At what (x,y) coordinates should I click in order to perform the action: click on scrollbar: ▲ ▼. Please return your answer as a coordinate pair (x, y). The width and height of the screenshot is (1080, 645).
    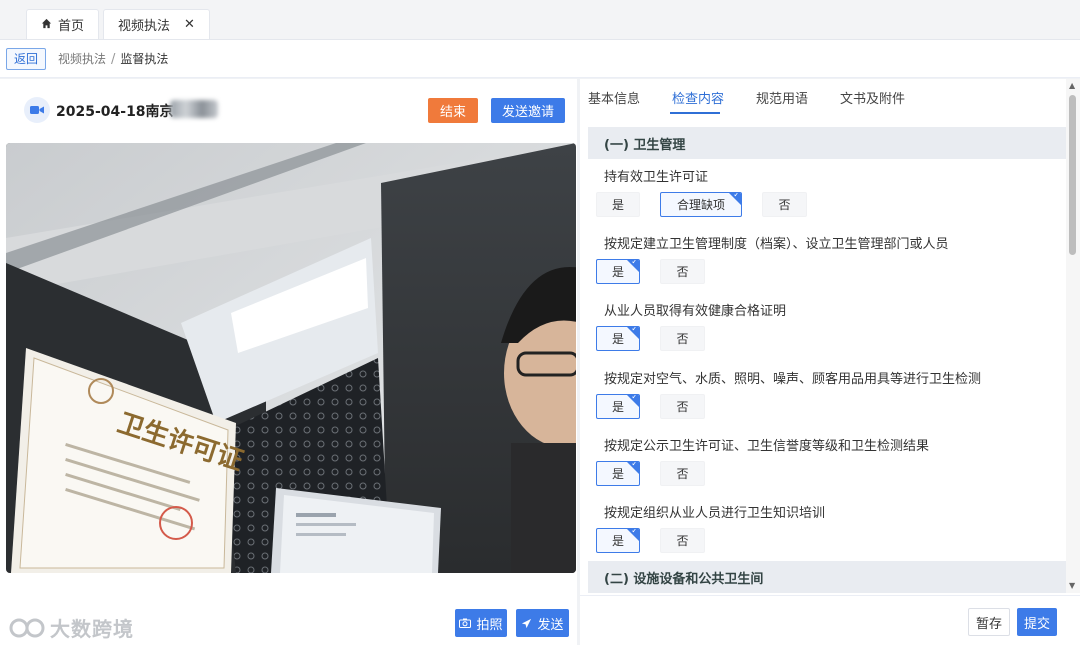
    Looking at the image, I should click on (1073, 336).